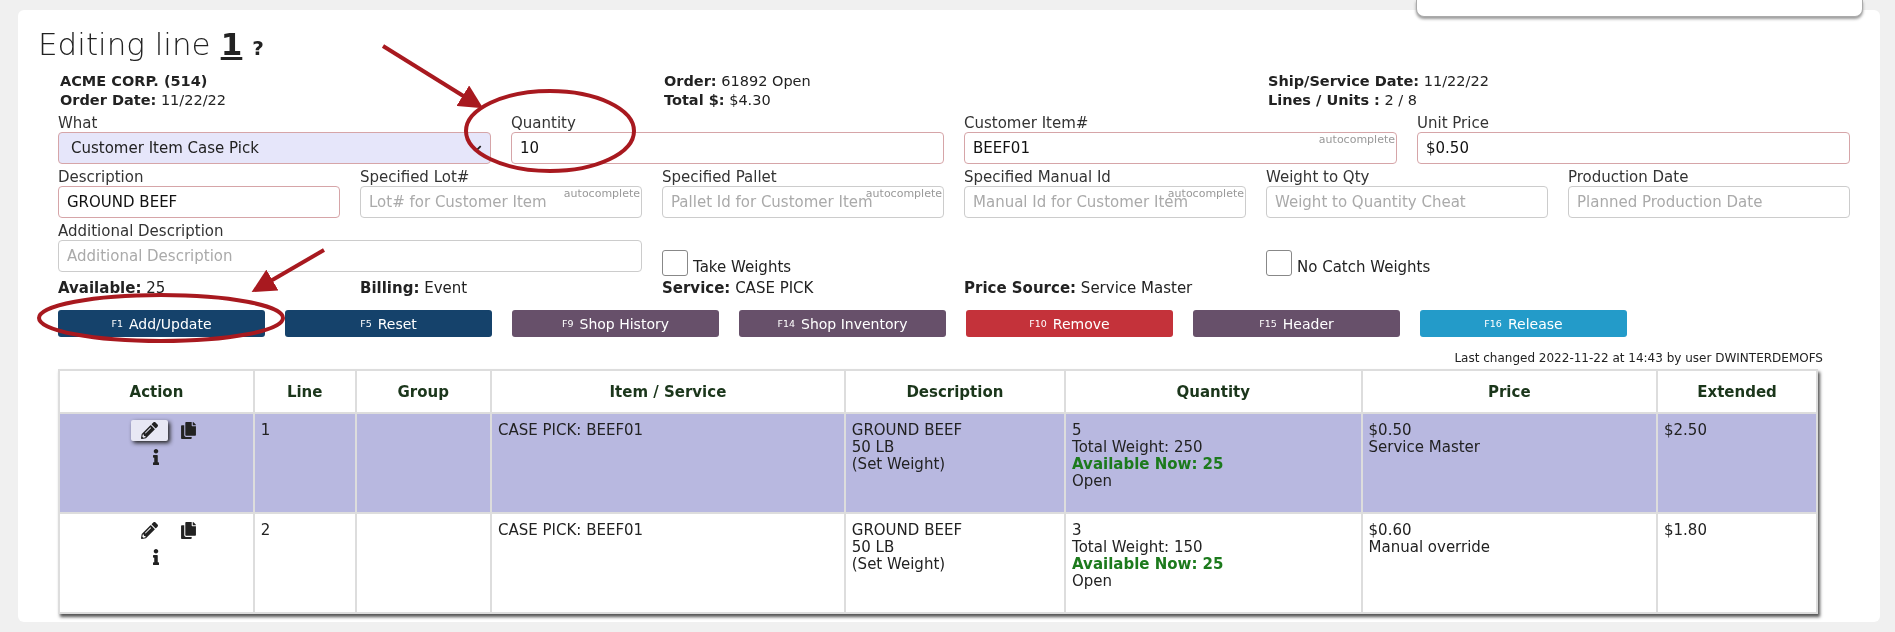 This screenshot has height=632, width=1895. Describe the element at coordinates (1138, 547) in the screenshot. I see `total-weight-text: Total Weight: 150` at that location.